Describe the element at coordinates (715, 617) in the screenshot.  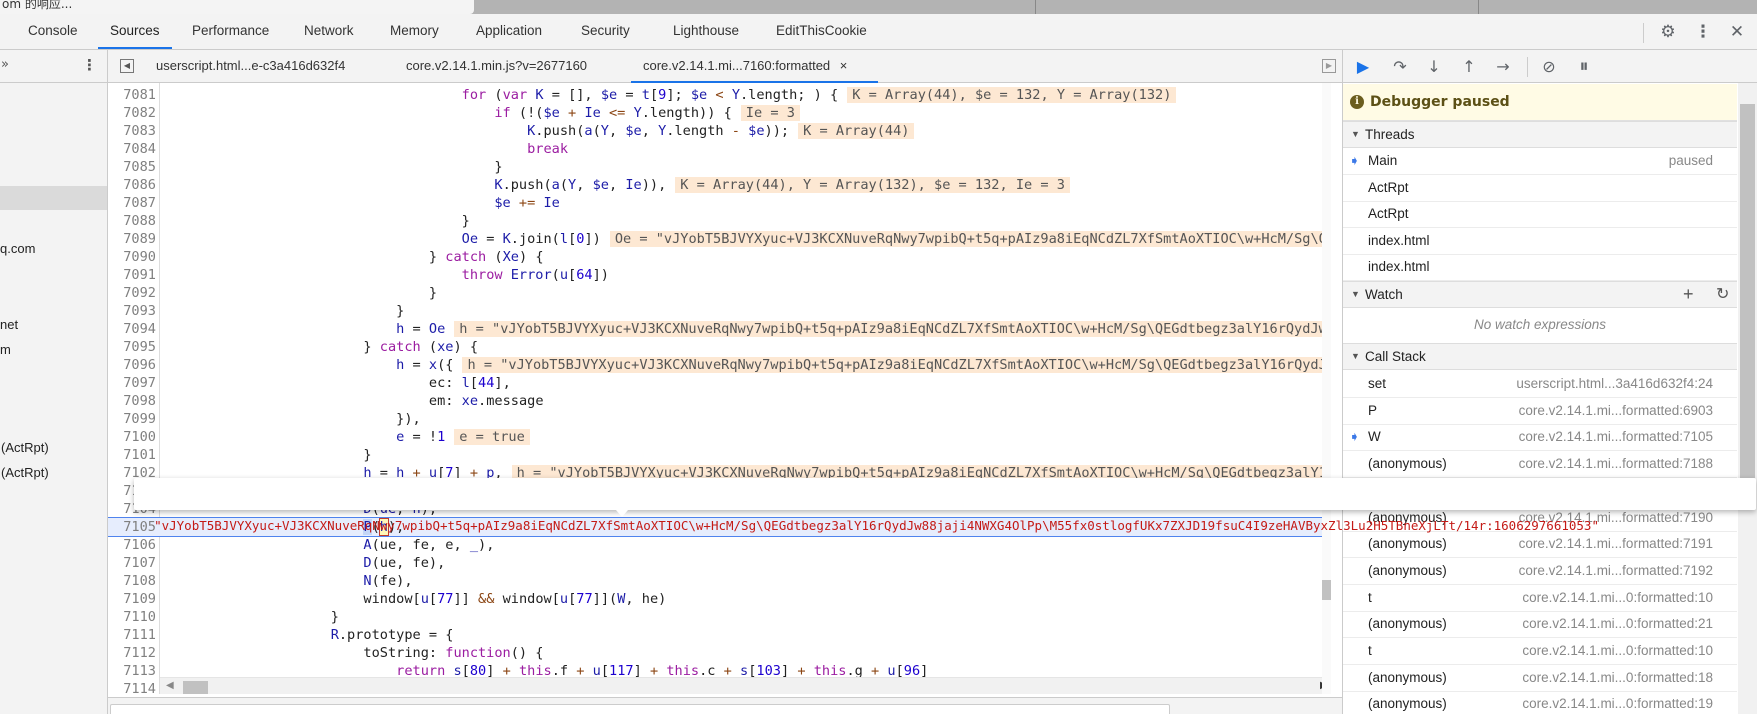
I see `code-line: 7110 }` at that location.